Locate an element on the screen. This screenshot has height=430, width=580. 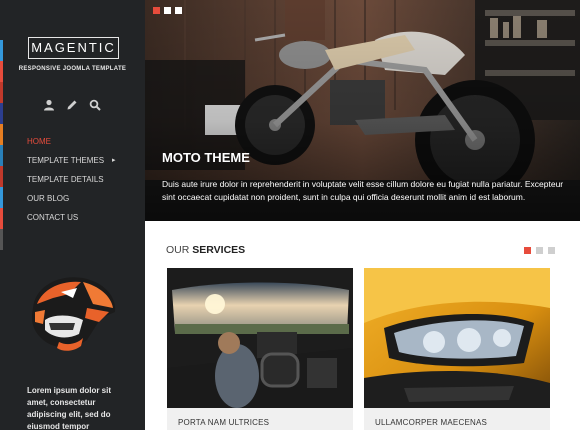
nav-item-home: HOME is located at coordinates (74, 145).